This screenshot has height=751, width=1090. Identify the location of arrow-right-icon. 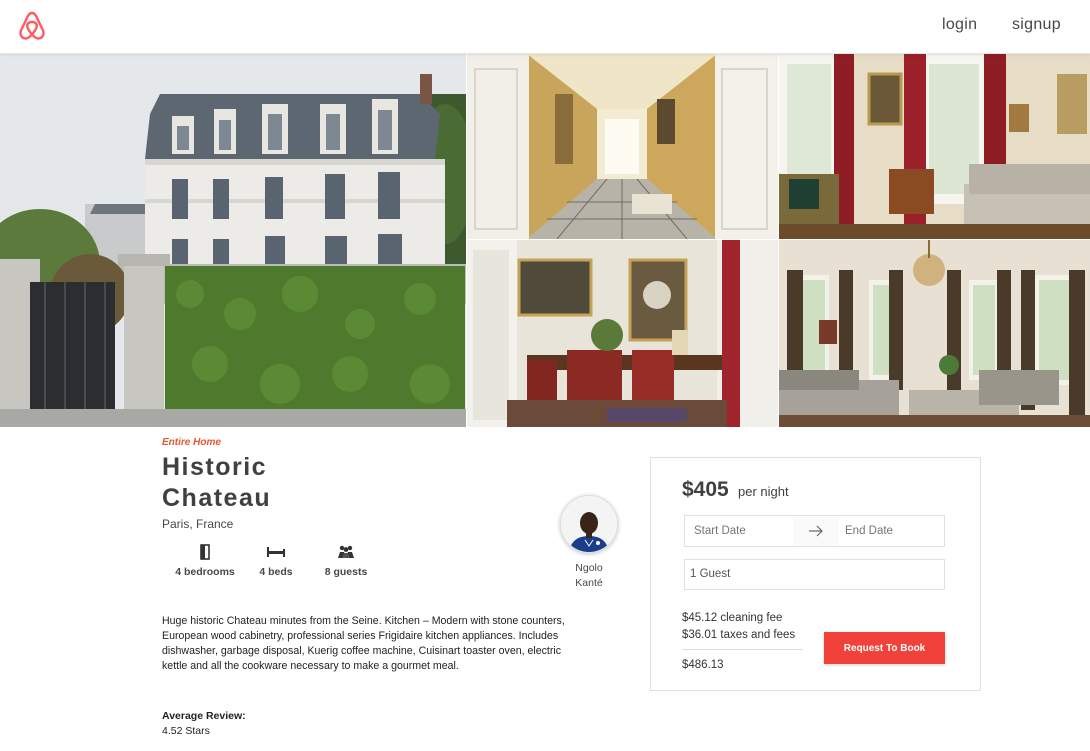
(816, 531).